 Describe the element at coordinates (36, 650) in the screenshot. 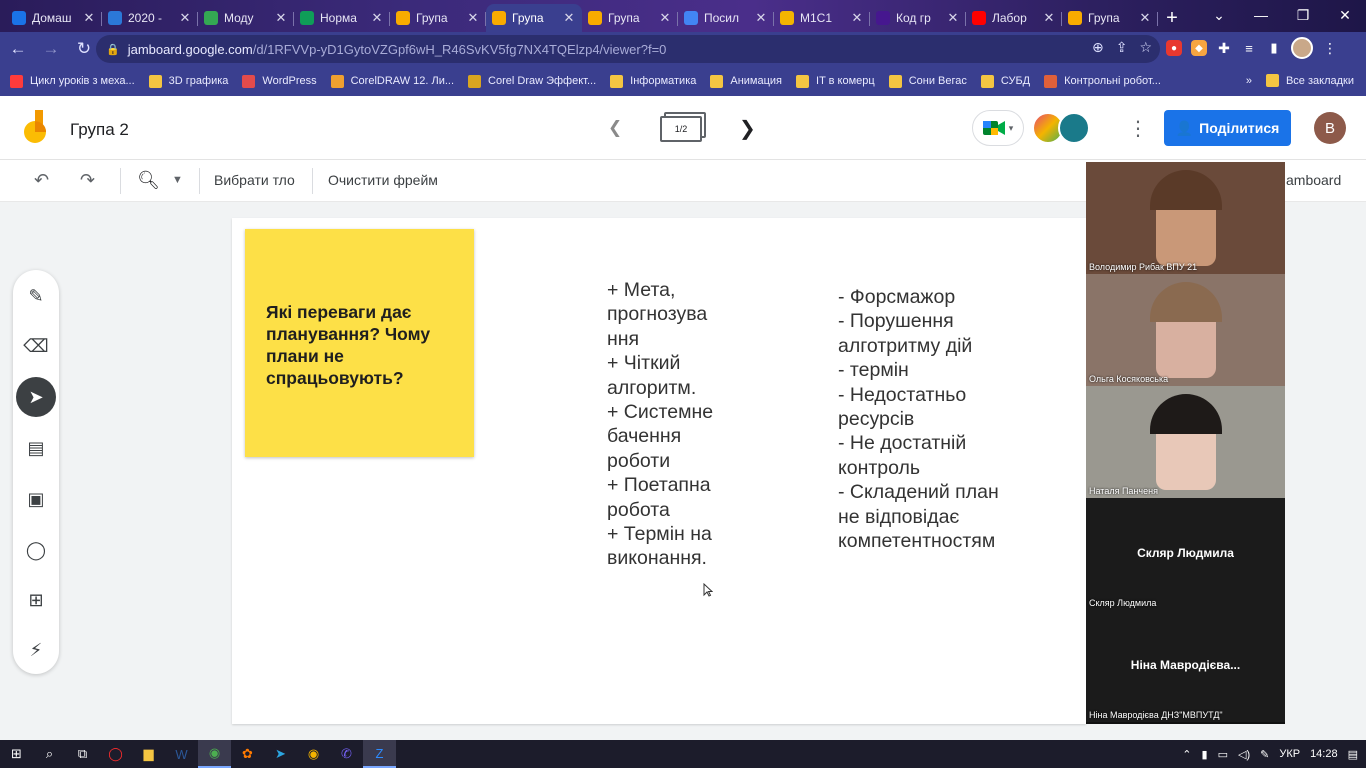

I see `laser-tool-icon: ⚡` at that location.